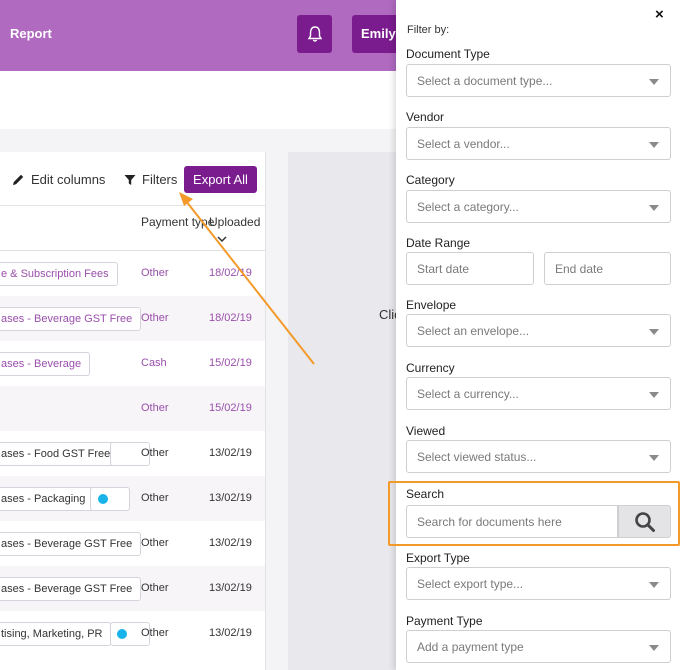 The height and width of the screenshot is (670, 684). I want to click on start-date-input: Start date, so click(470, 268).